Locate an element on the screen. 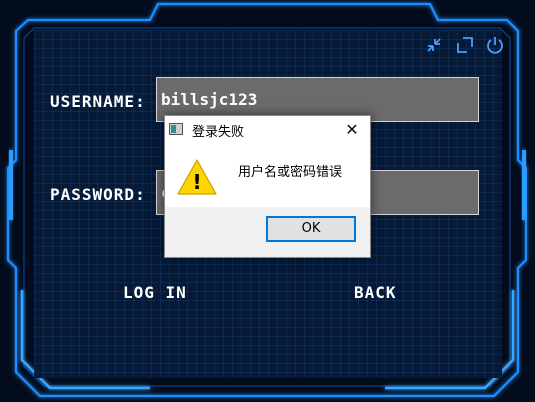 This screenshot has height=402, width=535. right-accent is located at coordinates (524, 185).